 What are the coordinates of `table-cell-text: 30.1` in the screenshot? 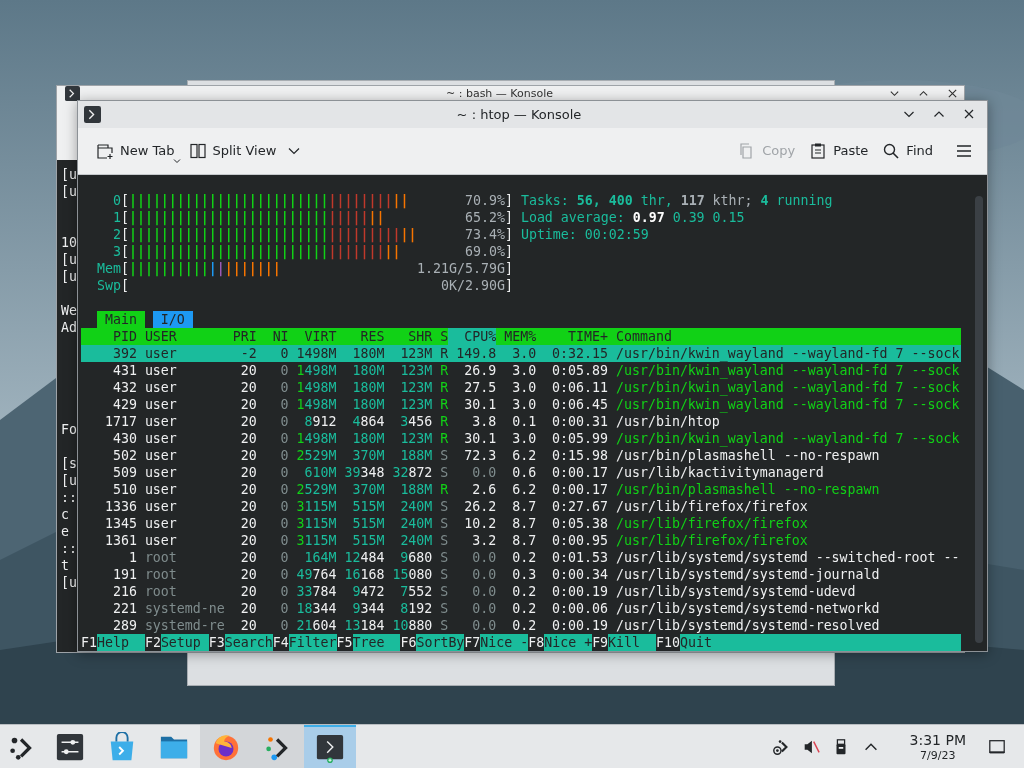 It's located at (480, 404).